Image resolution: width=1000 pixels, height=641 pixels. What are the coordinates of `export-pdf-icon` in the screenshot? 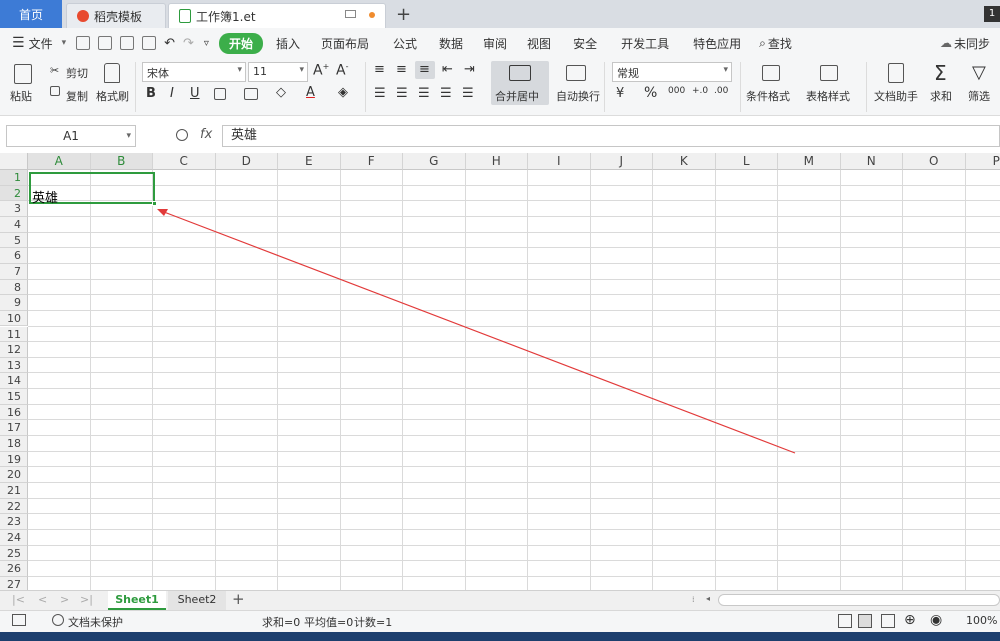 It's located at (105, 43).